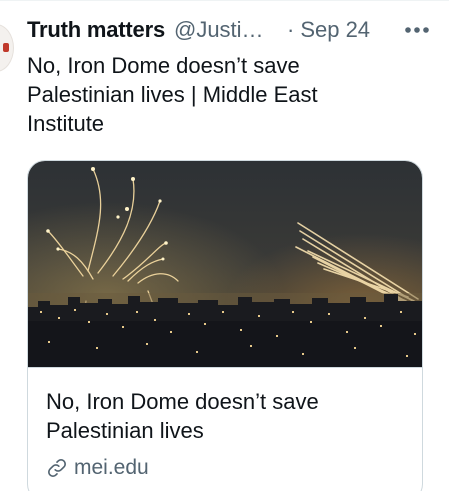 The height and width of the screenshot is (491, 449). What do you see at coordinates (111, 468) in the screenshot?
I see `card-domain: mei.edu` at bounding box center [111, 468].